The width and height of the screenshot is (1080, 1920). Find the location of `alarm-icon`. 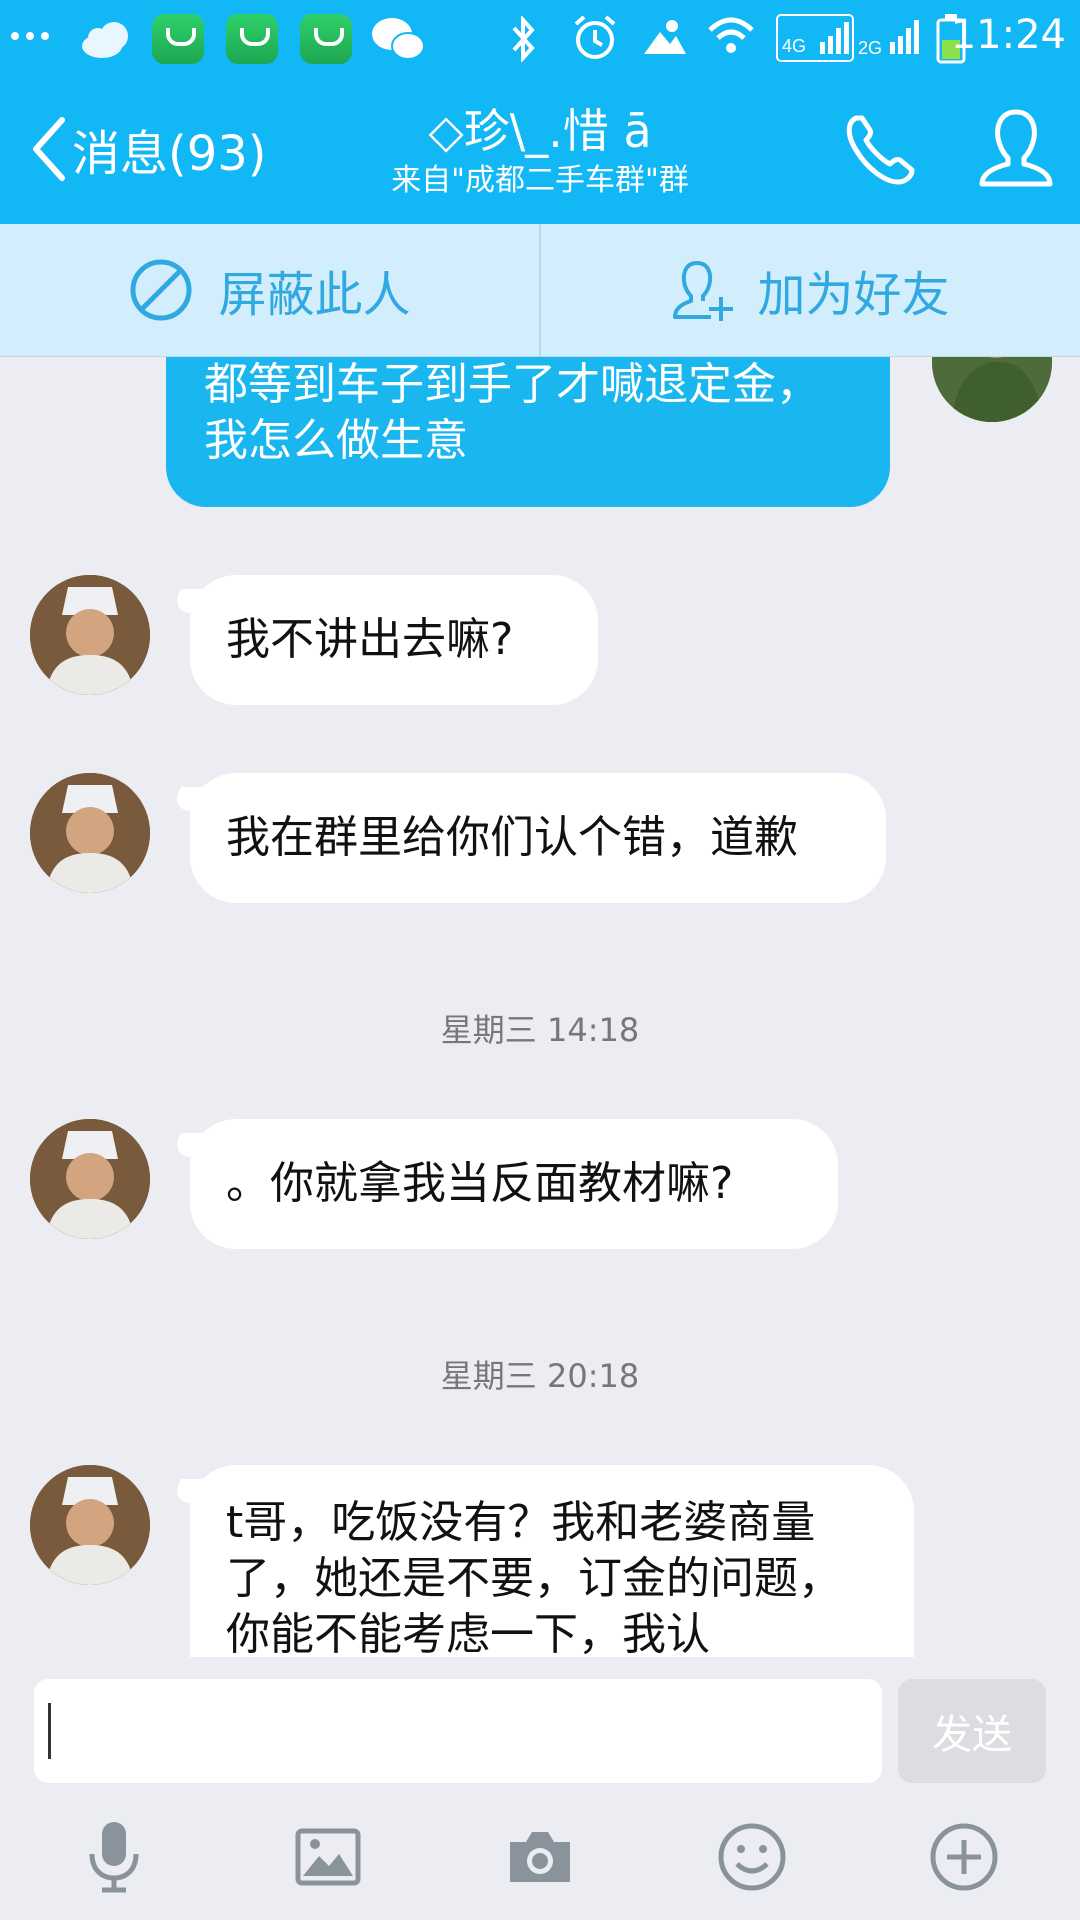

alarm-icon is located at coordinates (595, 37).